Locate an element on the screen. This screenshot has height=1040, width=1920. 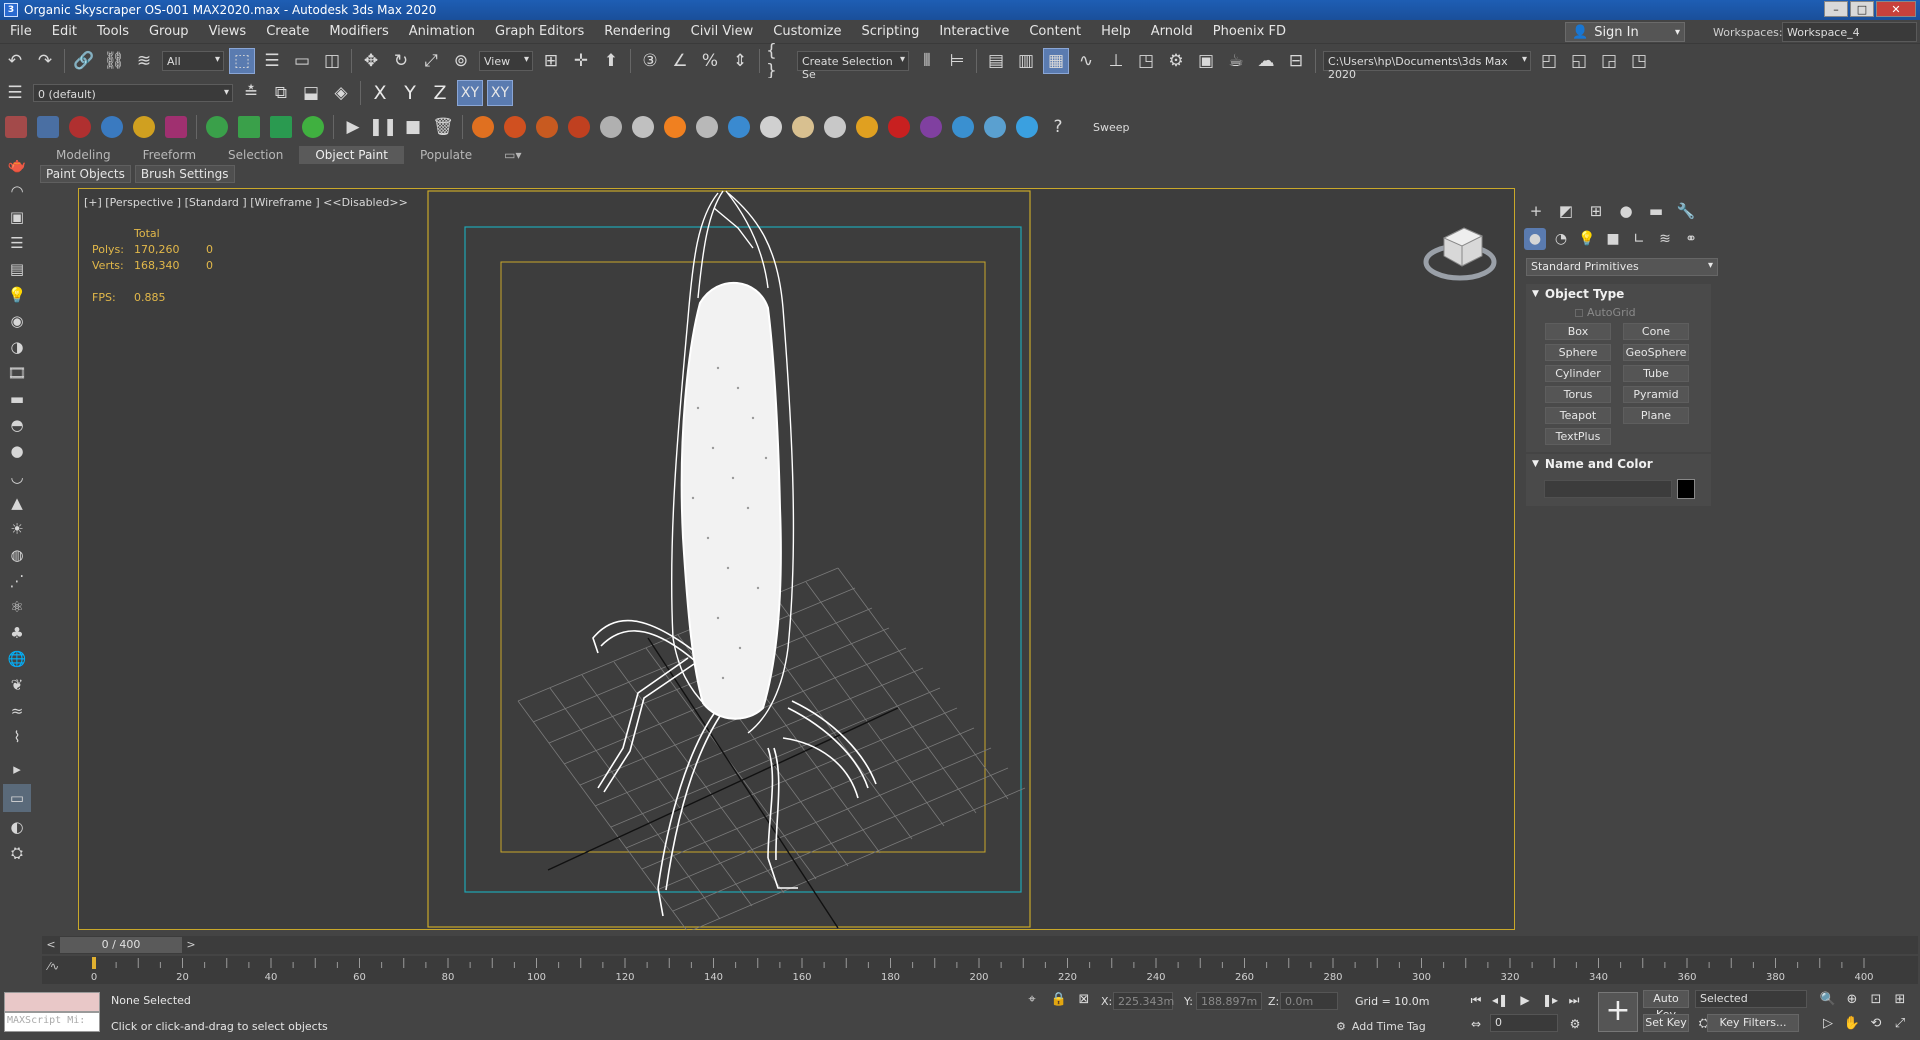
go-to-start-icon: ⏮ is located at coordinates (1476, 1000).